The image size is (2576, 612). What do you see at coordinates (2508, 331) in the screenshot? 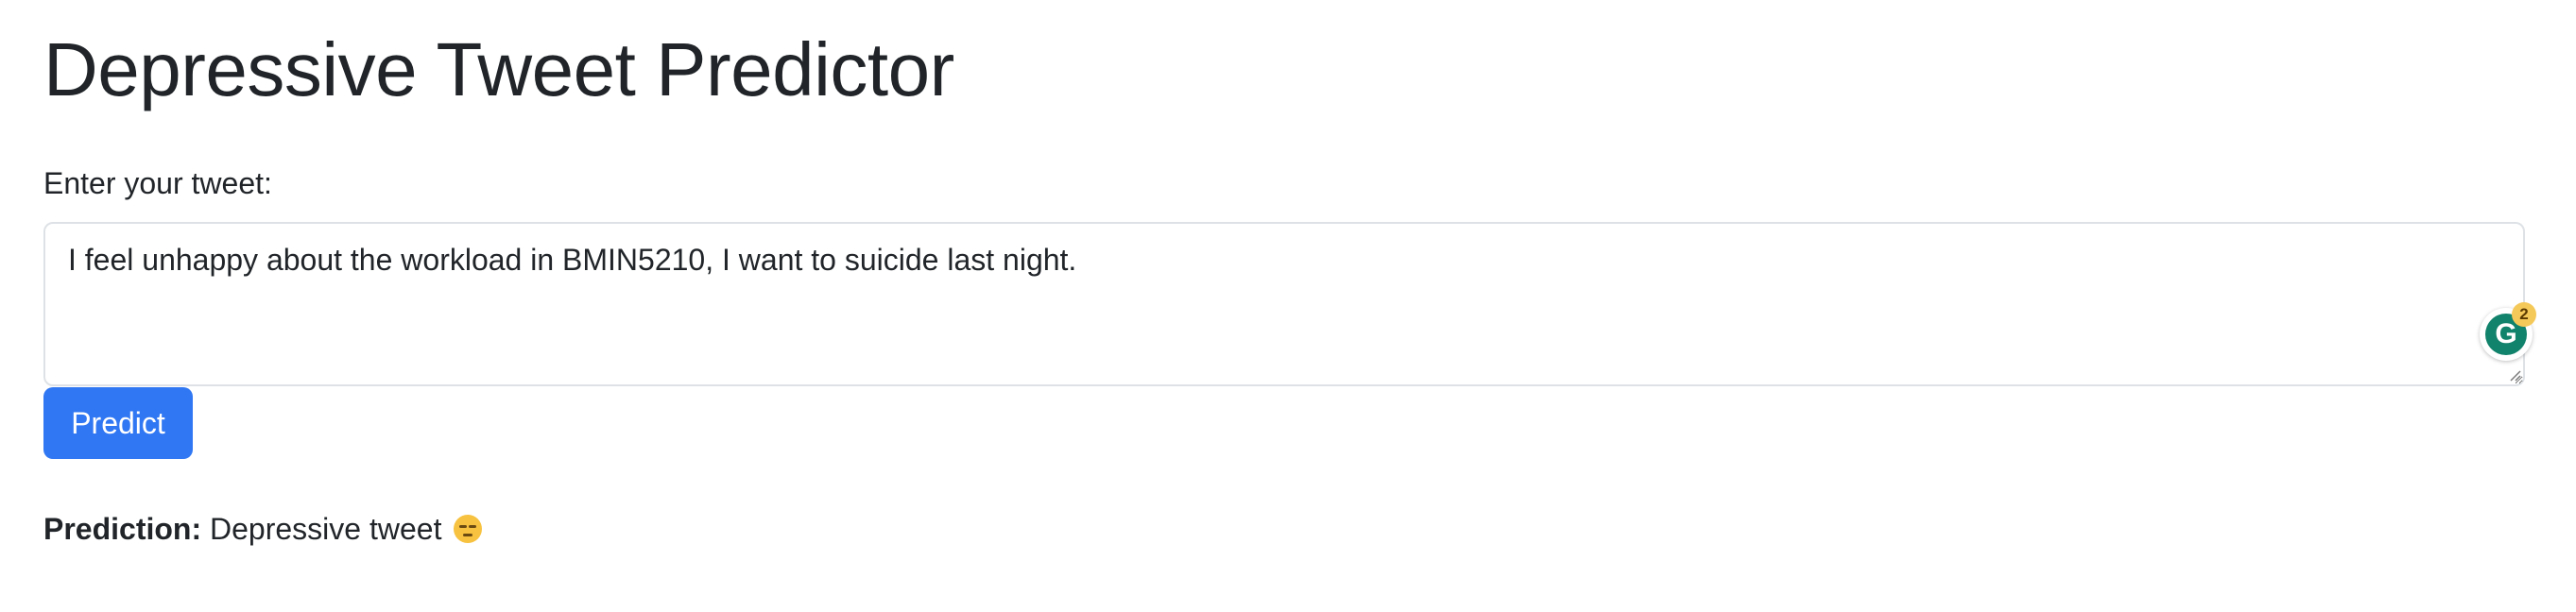
I see `grammarly-button: G 2` at bounding box center [2508, 331].